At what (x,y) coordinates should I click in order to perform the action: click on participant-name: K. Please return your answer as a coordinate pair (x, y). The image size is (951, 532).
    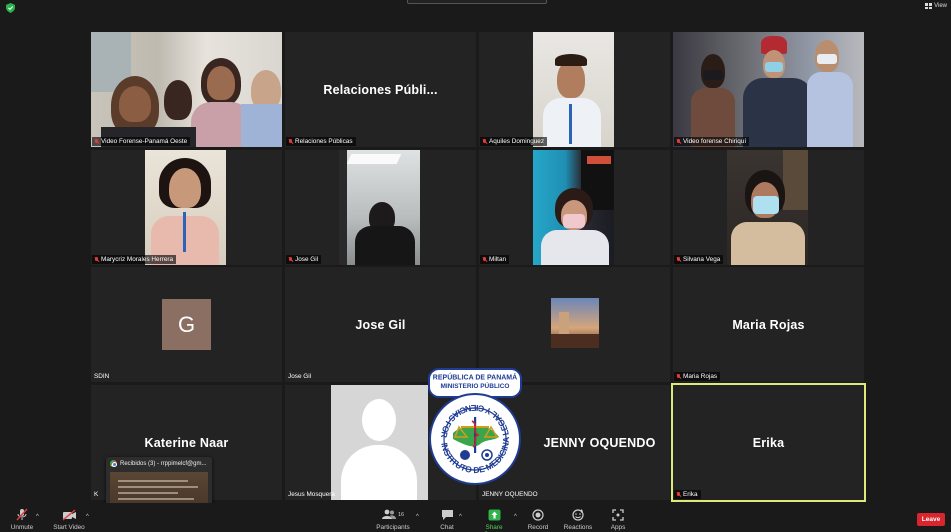
    Looking at the image, I should click on (96, 494).